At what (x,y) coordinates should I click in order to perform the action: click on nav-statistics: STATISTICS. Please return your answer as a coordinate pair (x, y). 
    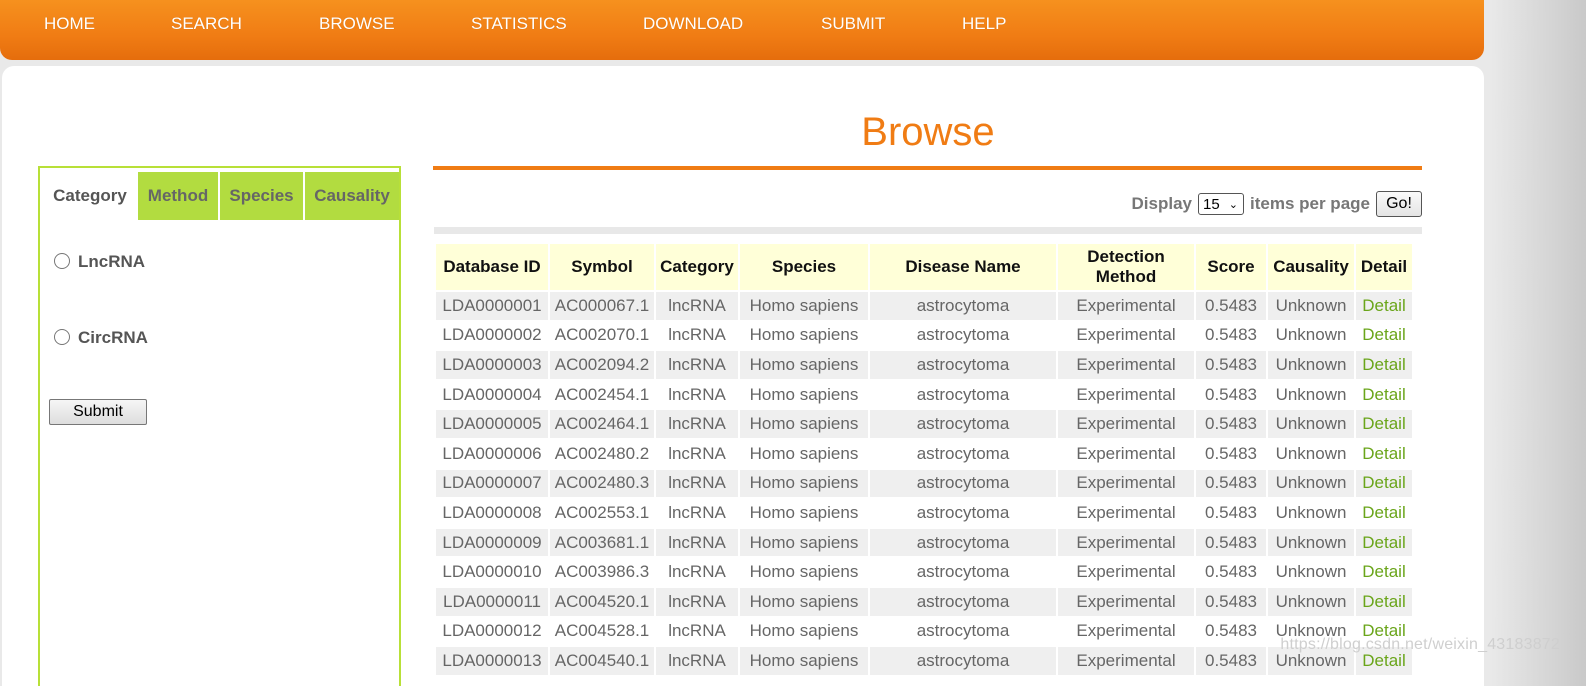
    Looking at the image, I should click on (519, 24).